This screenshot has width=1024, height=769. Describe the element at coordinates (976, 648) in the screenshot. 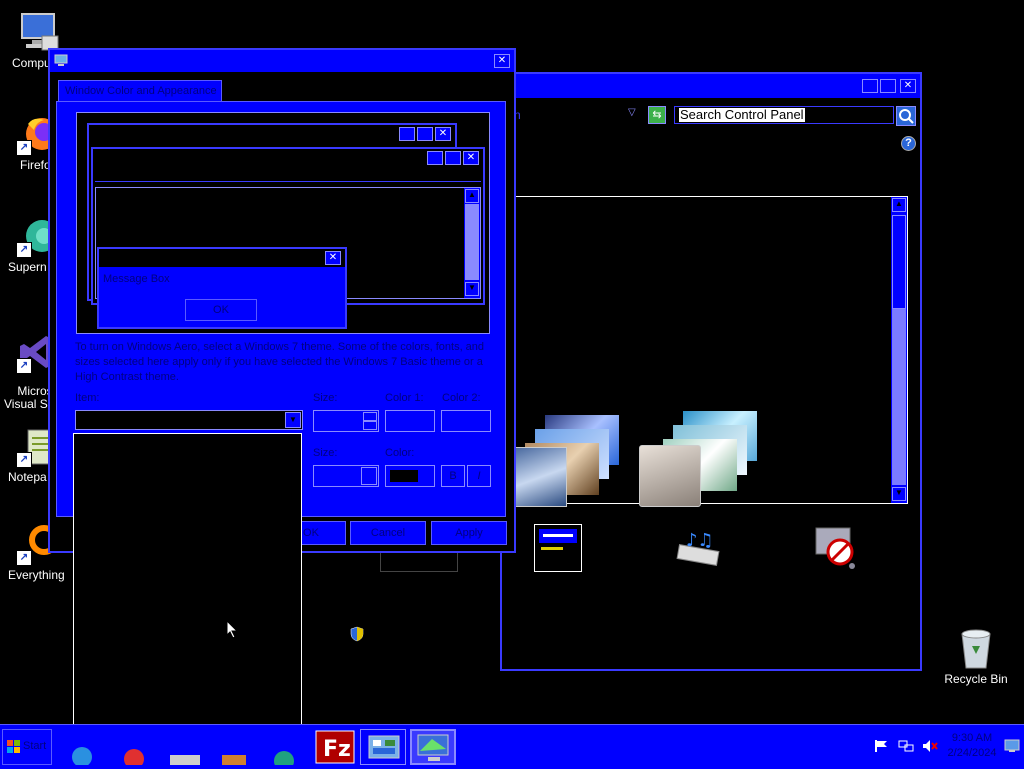

I see `recycle-bin-icon` at that location.